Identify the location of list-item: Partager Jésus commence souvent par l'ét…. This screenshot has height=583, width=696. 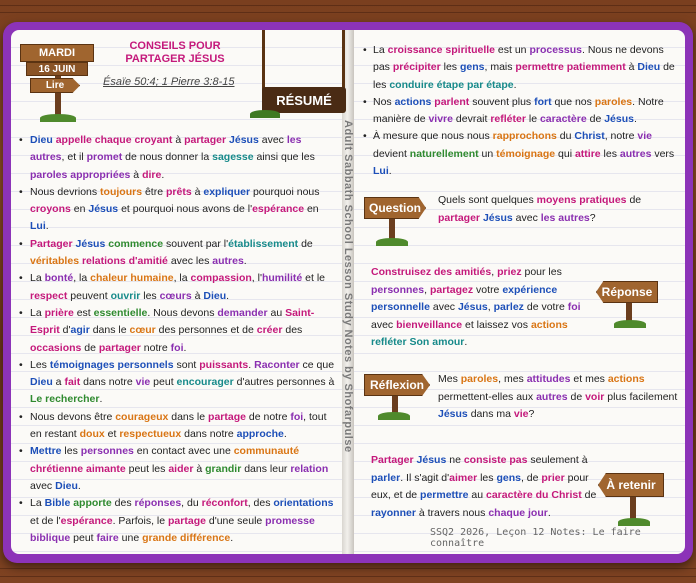
(178, 253).